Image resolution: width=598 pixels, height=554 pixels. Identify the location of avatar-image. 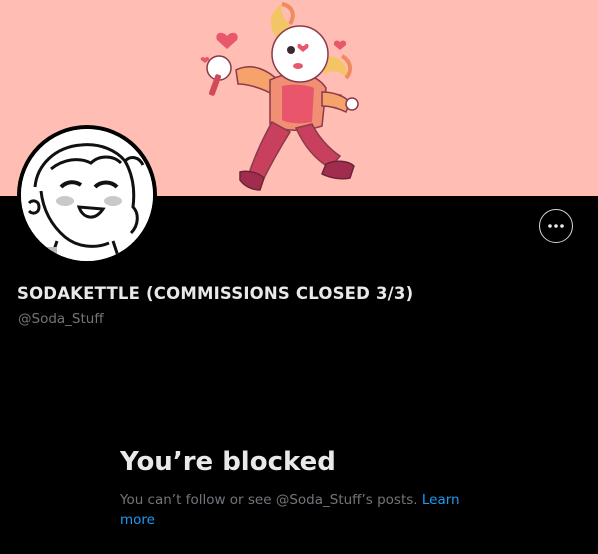
(87, 195).